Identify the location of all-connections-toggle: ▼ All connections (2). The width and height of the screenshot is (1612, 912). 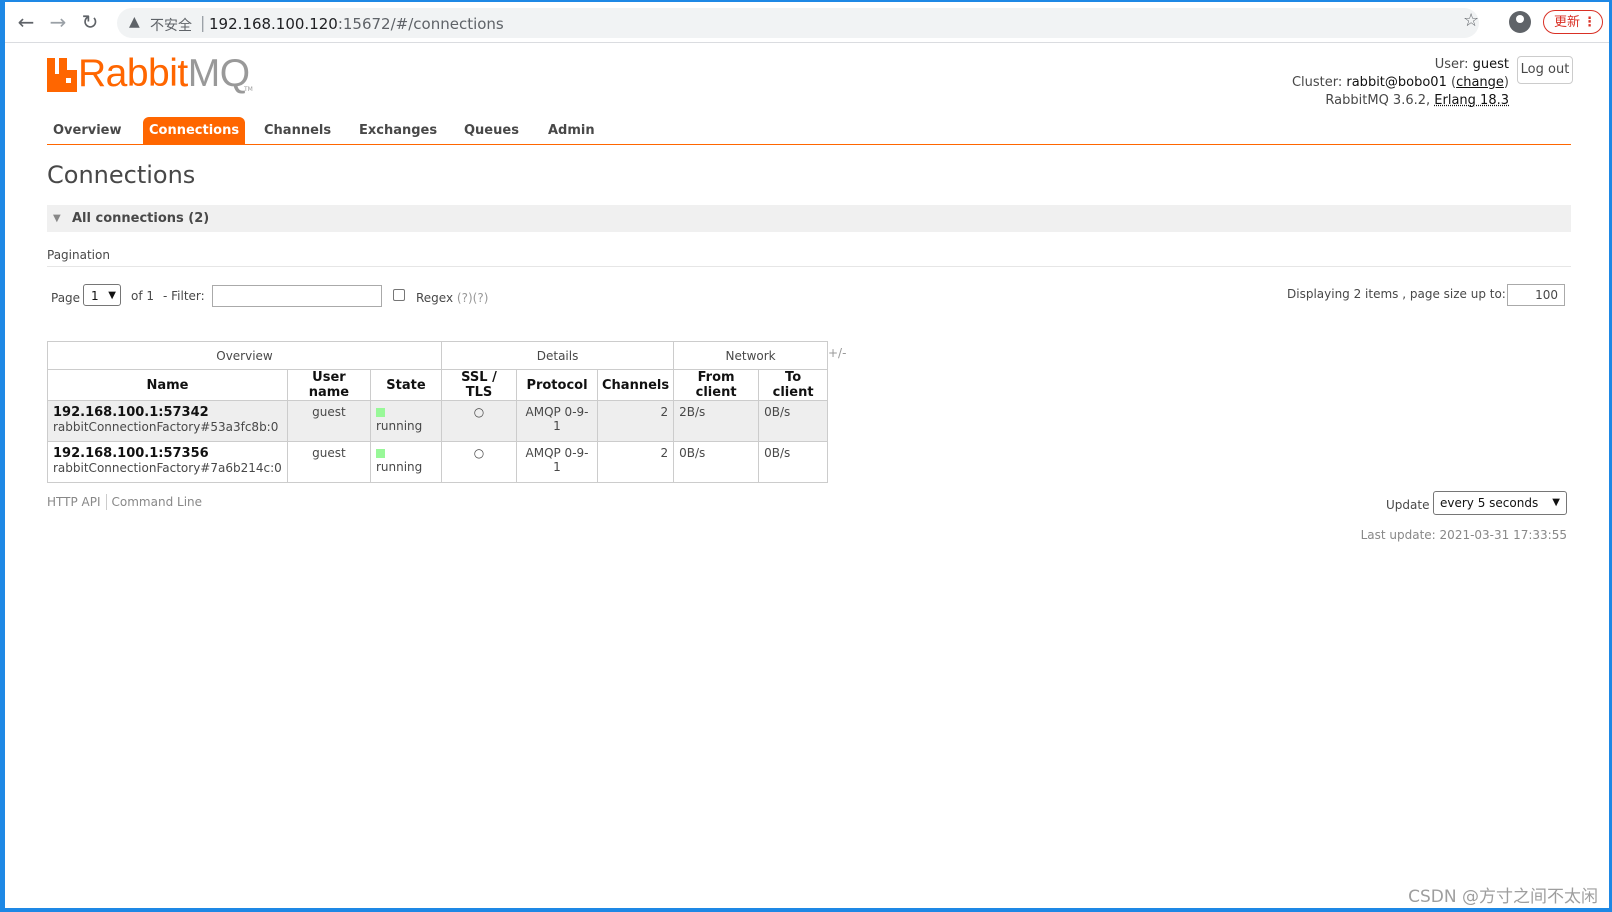
(809, 218).